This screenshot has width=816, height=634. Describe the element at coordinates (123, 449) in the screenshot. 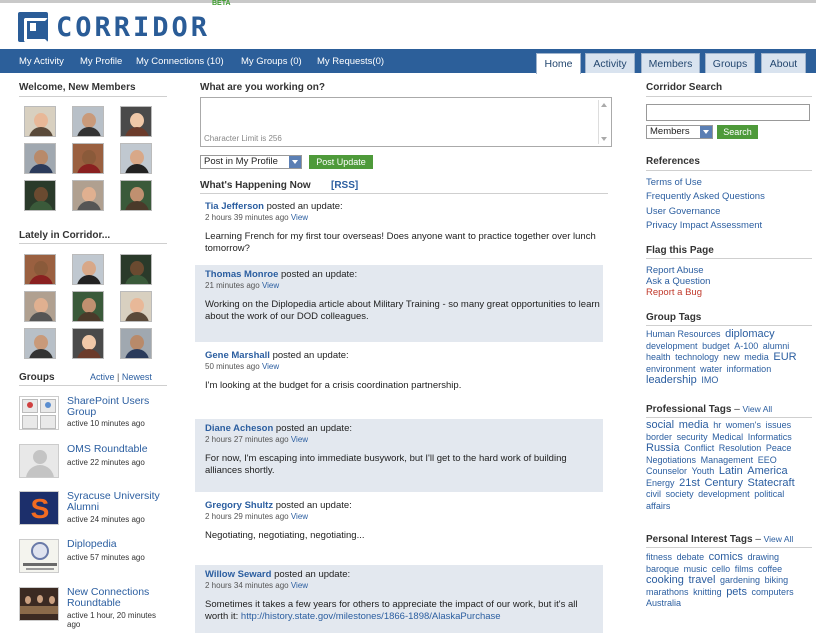

I see `group-name-oms: OMS Roundtable` at that location.